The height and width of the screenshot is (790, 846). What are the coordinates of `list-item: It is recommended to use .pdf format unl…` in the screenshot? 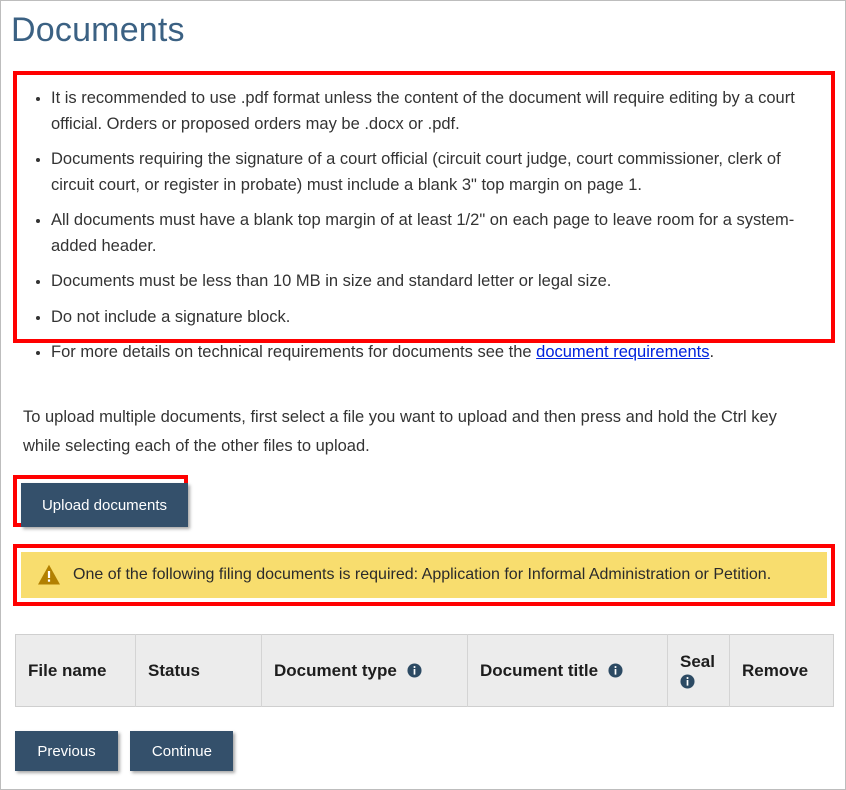 It's located at (435, 116).